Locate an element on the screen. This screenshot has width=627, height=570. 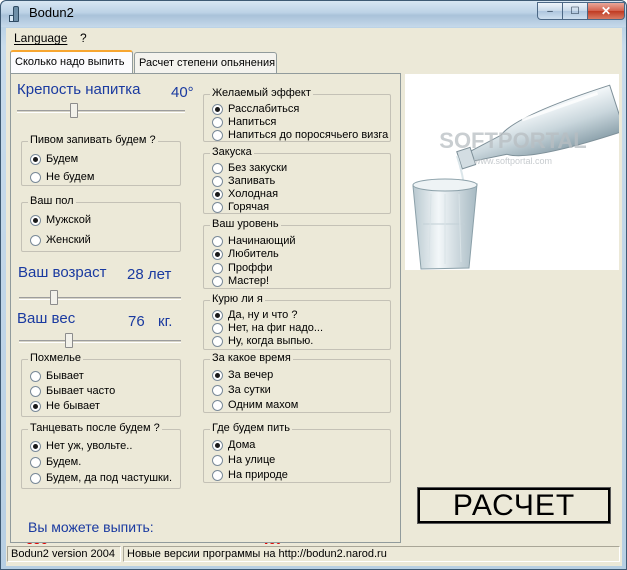
effect-option-wasted: Напиться до поросячьего визга is located at coordinates (300, 135).